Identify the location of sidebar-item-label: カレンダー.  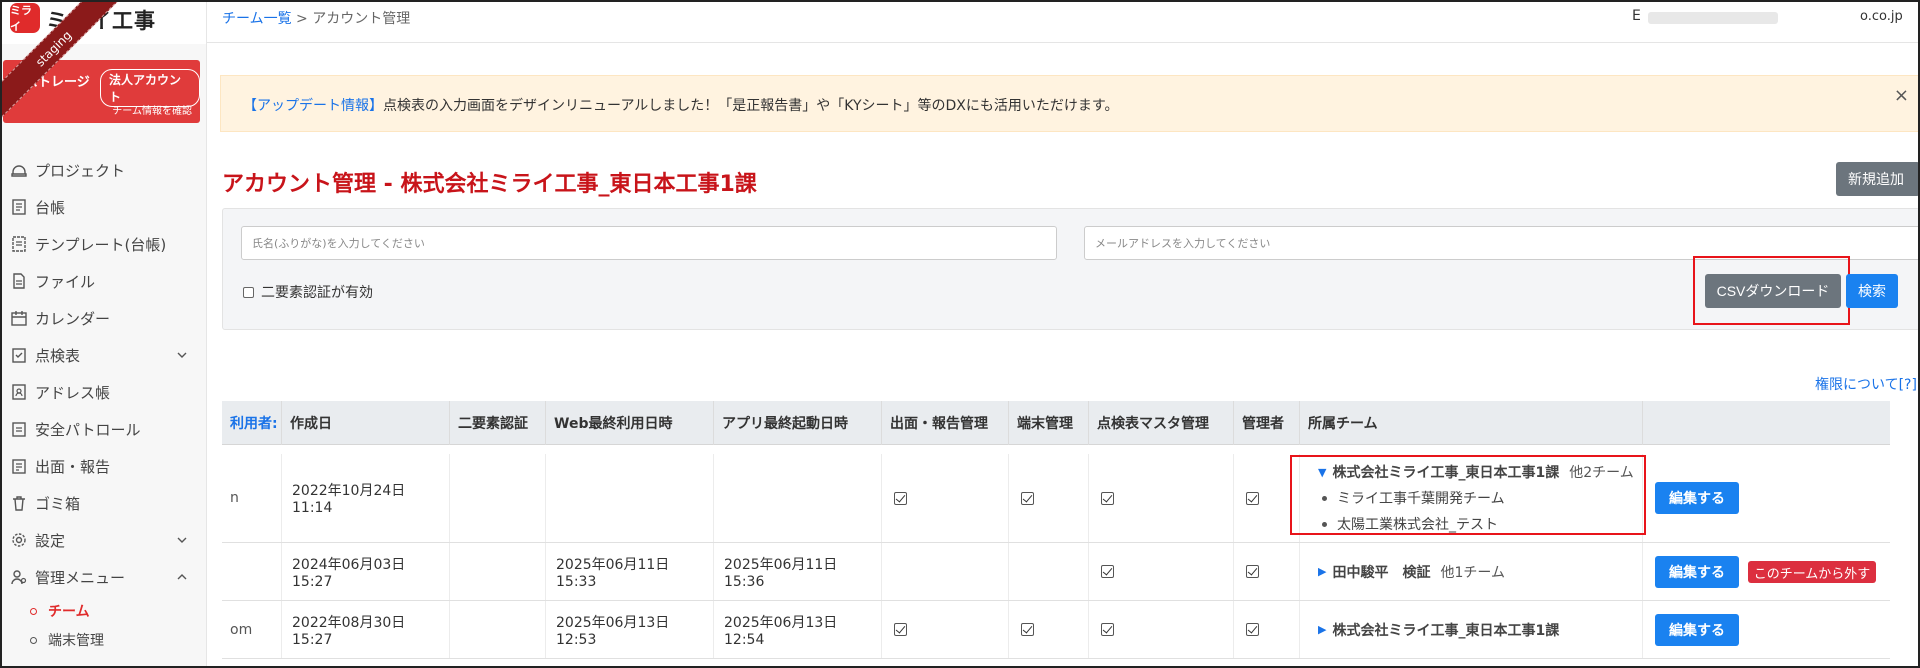
(73, 318).